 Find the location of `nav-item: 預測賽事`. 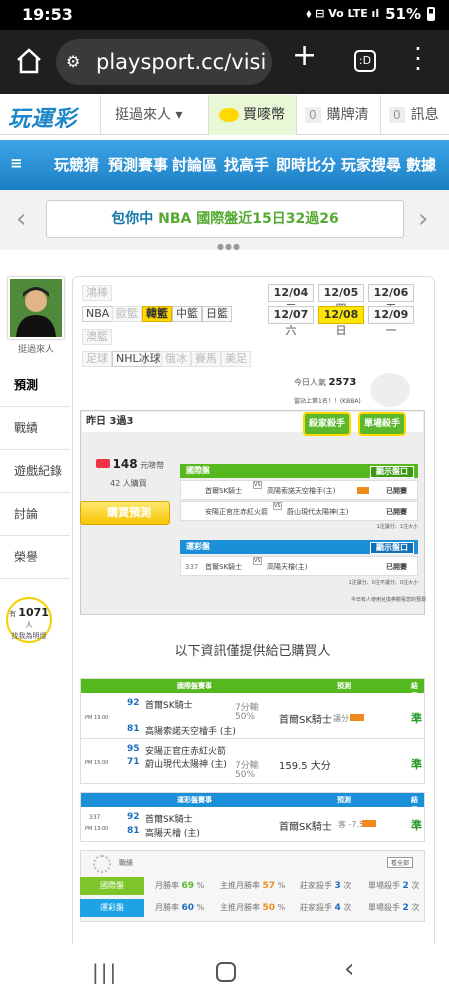

nav-item: 預測賽事 is located at coordinates (138, 164).